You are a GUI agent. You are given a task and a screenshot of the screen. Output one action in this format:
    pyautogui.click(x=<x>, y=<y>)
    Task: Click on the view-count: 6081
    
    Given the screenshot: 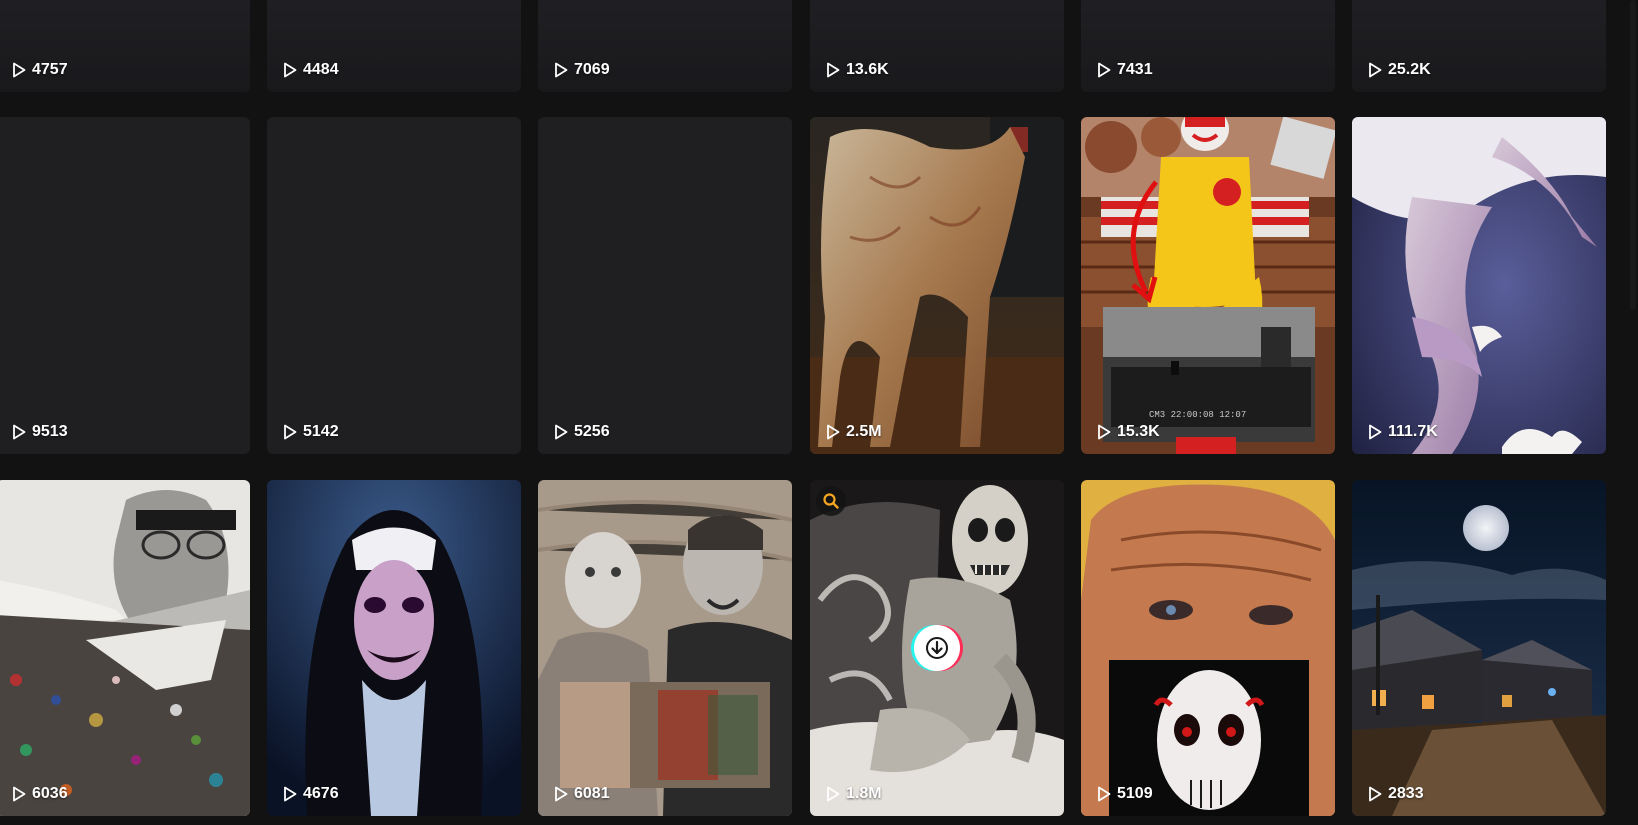 What is the action you would take?
    pyautogui.click(x=582, y=794)
    